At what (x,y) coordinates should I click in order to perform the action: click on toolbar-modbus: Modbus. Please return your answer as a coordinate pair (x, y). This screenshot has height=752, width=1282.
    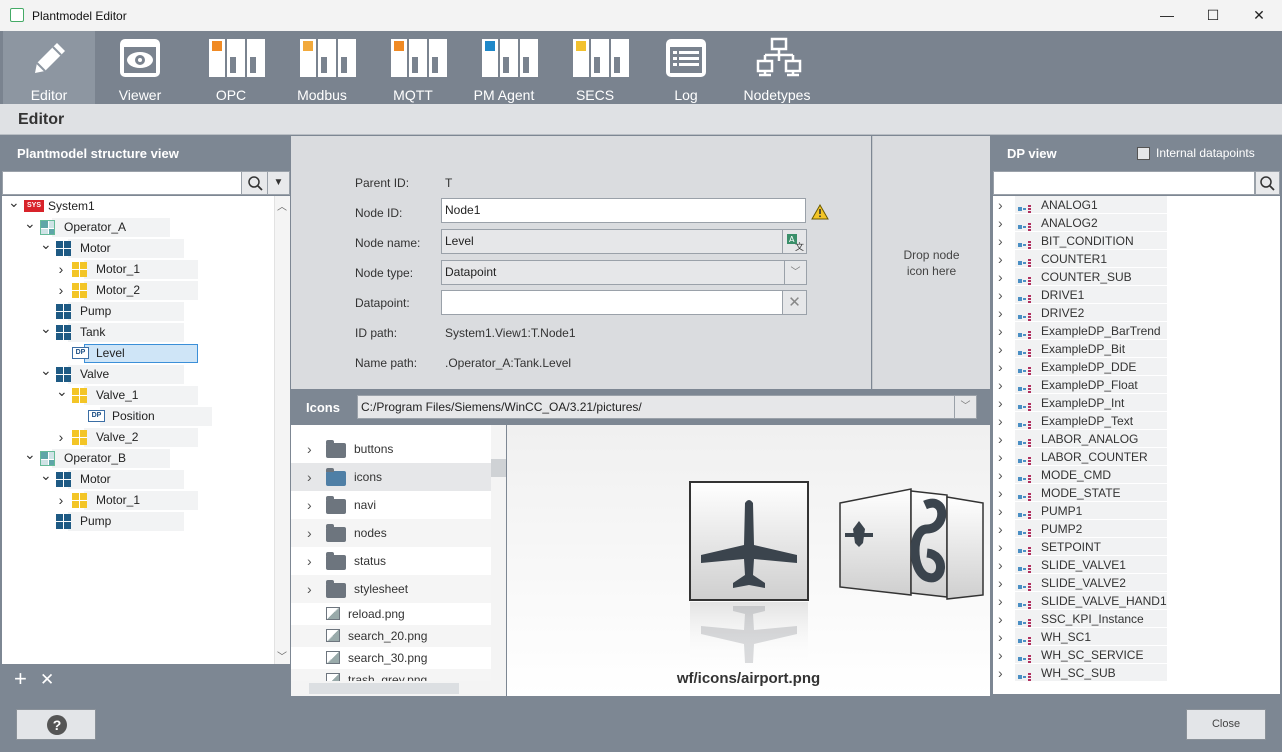
    Looking at the image, I should click on (322, 67).